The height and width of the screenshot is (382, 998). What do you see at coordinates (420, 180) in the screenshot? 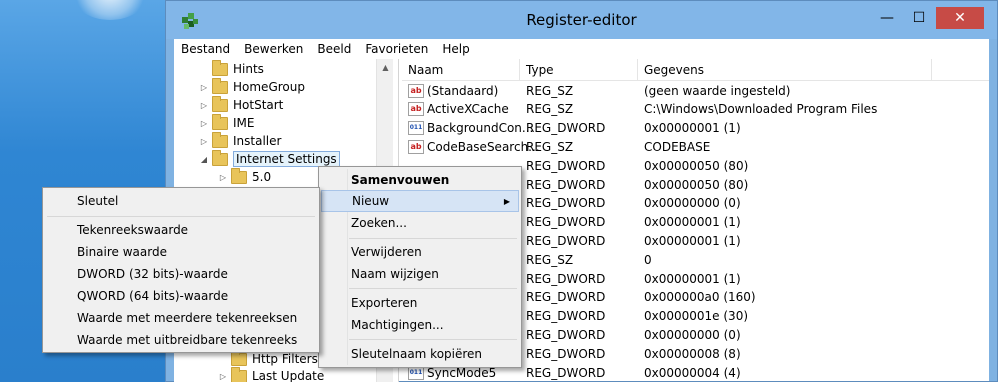
I see `menu-item-collapse: Samenvouwen` at bounding box center [420, 180].